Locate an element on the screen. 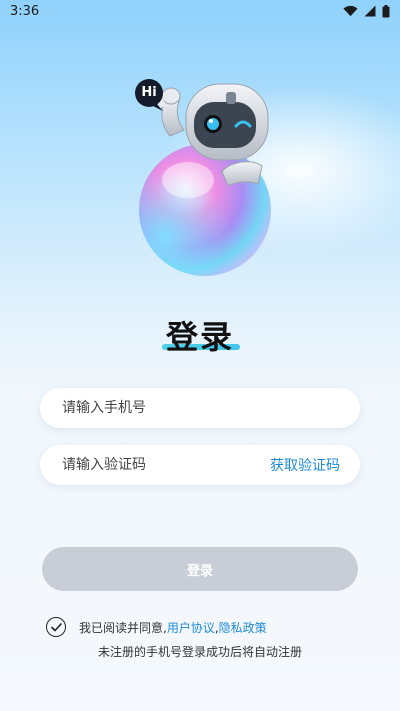 The width and height of the screenshot is (400, 711). check-icon is located at coordinates (56, 626).